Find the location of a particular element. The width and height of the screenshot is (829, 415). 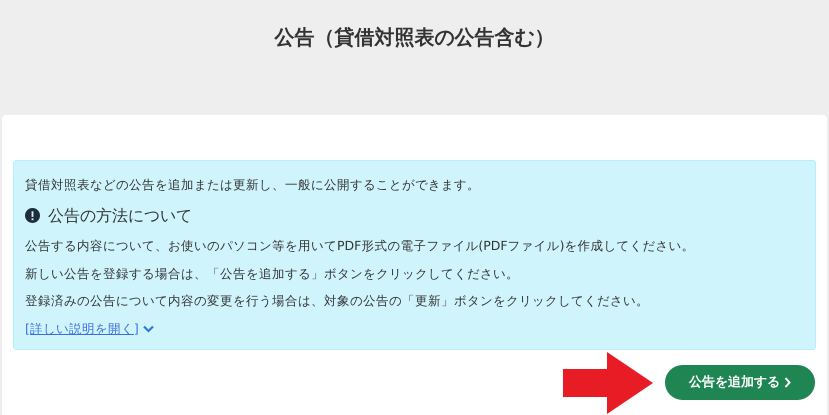

instruction-text: 登録済みの公告について内容の変更を行う場合は、対象の公告の「更新」ボタンをクリックしてください。 is located at coordinates (337, 301).